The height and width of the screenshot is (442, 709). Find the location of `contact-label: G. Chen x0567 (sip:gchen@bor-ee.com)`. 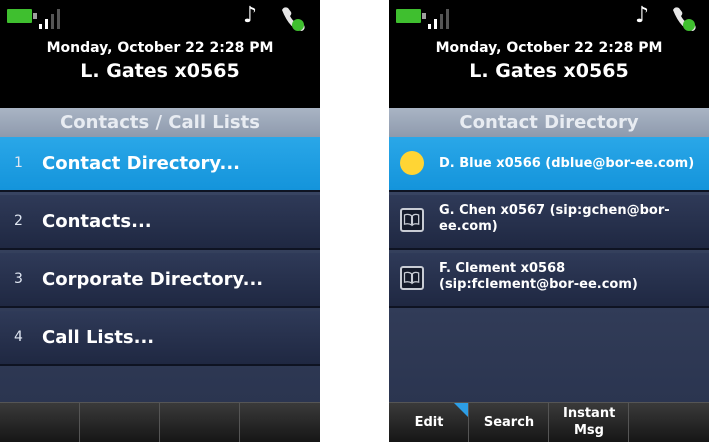

contact-label: G. Chen x0567 (sip:gchen@bor-ee.com) is located at coordinates (554, 218).